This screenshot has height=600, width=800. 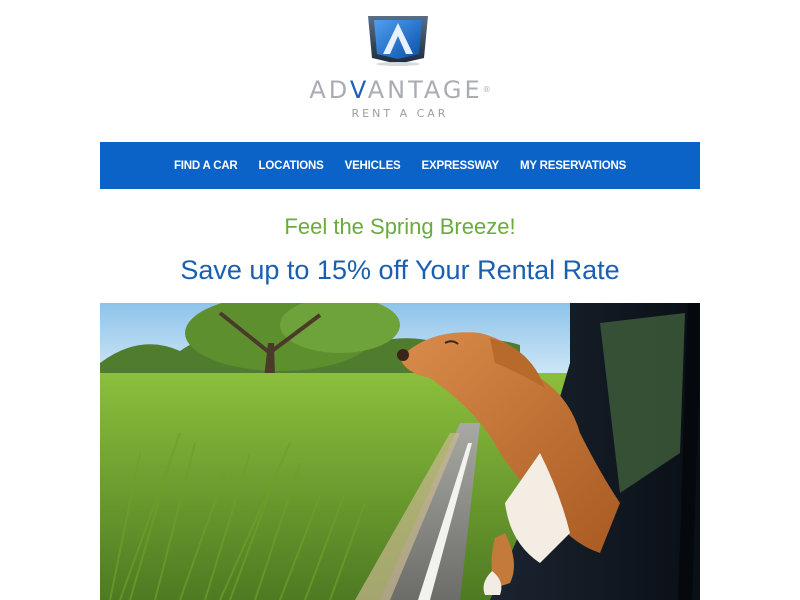 What do you see at coordinates (329, 90) in the screenshot?
I see `brand-name-part: AD` at bounding box center [329, 90].